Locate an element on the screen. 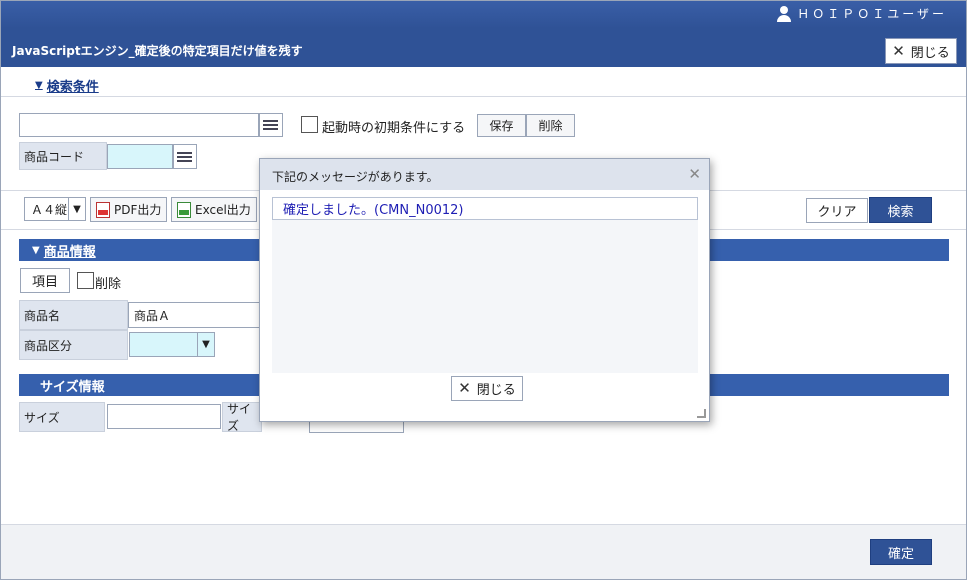  dialog-close-button: ✕ 閉じる is located at coordinates (487, 388).